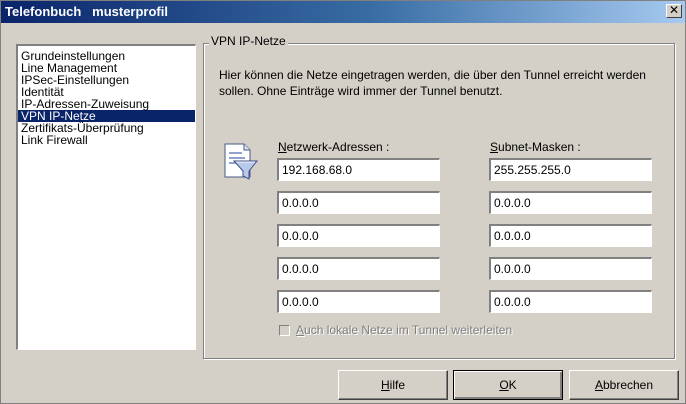 The image size is (686, 404). What do you see at coordinates (106, 140) in the screenshot?
I see `nav-item-link-firewall: Link Firewall` at bounding box center [106, 140].